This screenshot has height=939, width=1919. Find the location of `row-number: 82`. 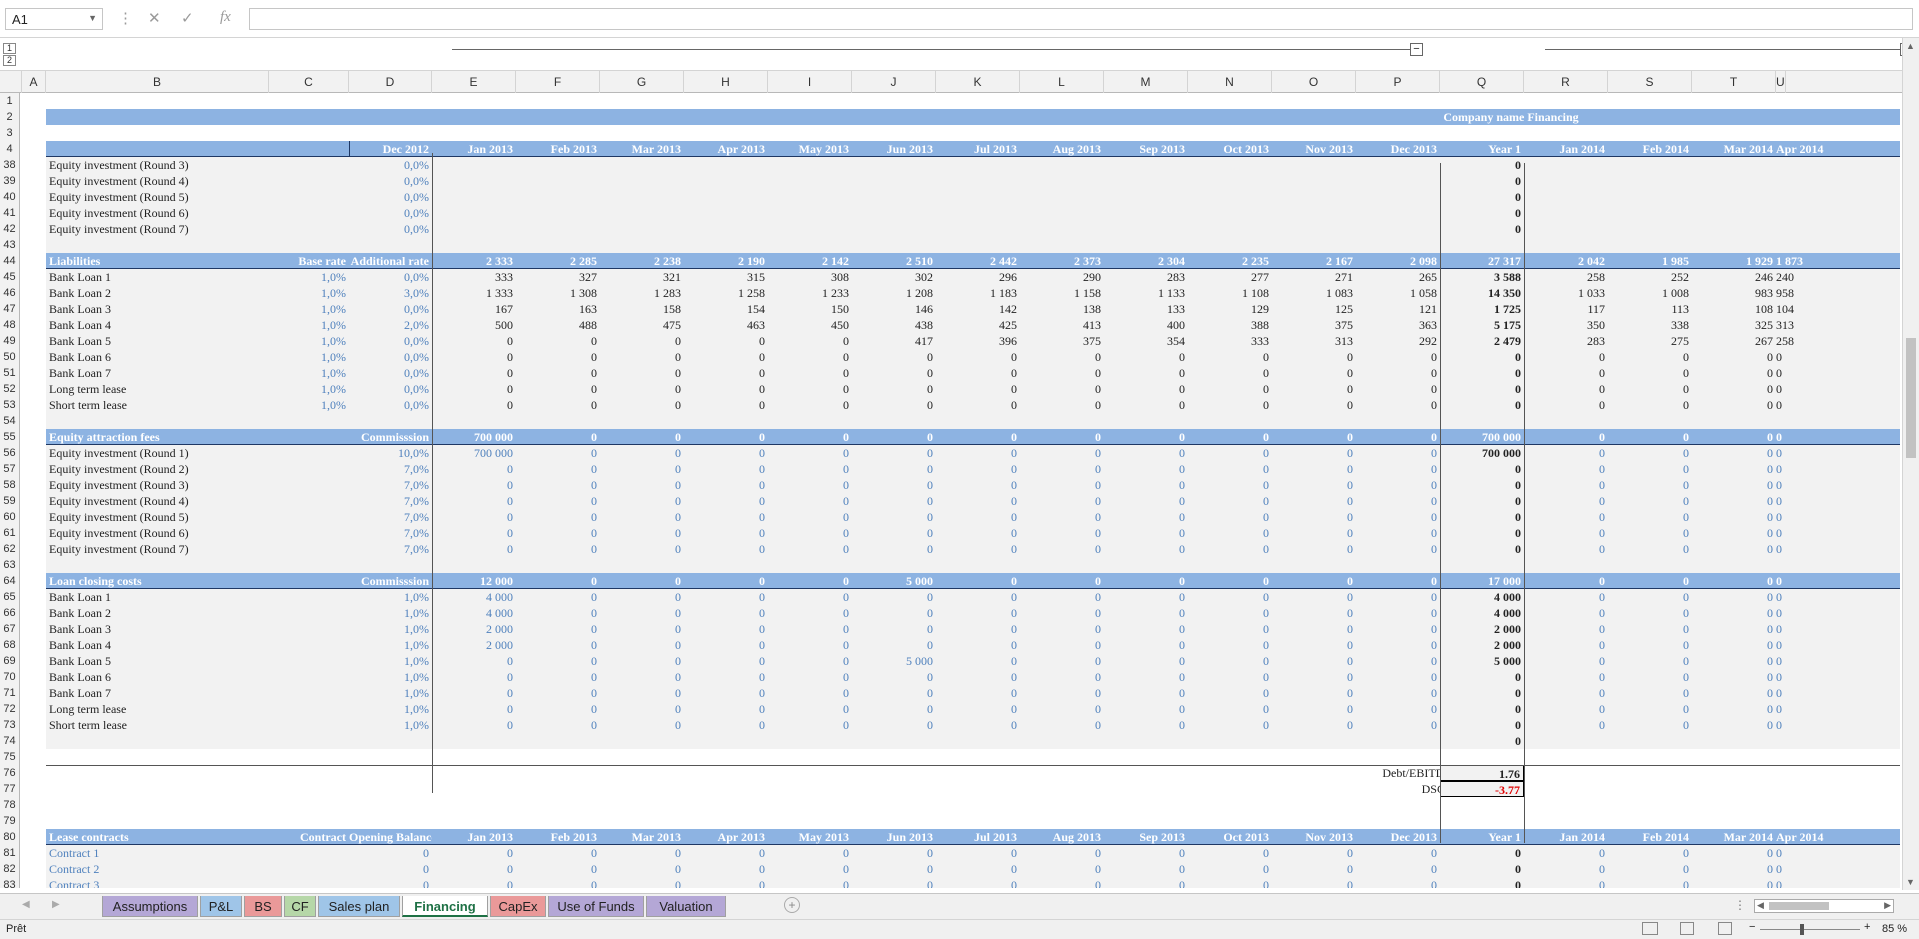

row-number: 82 is located at coordinates (10, 869).